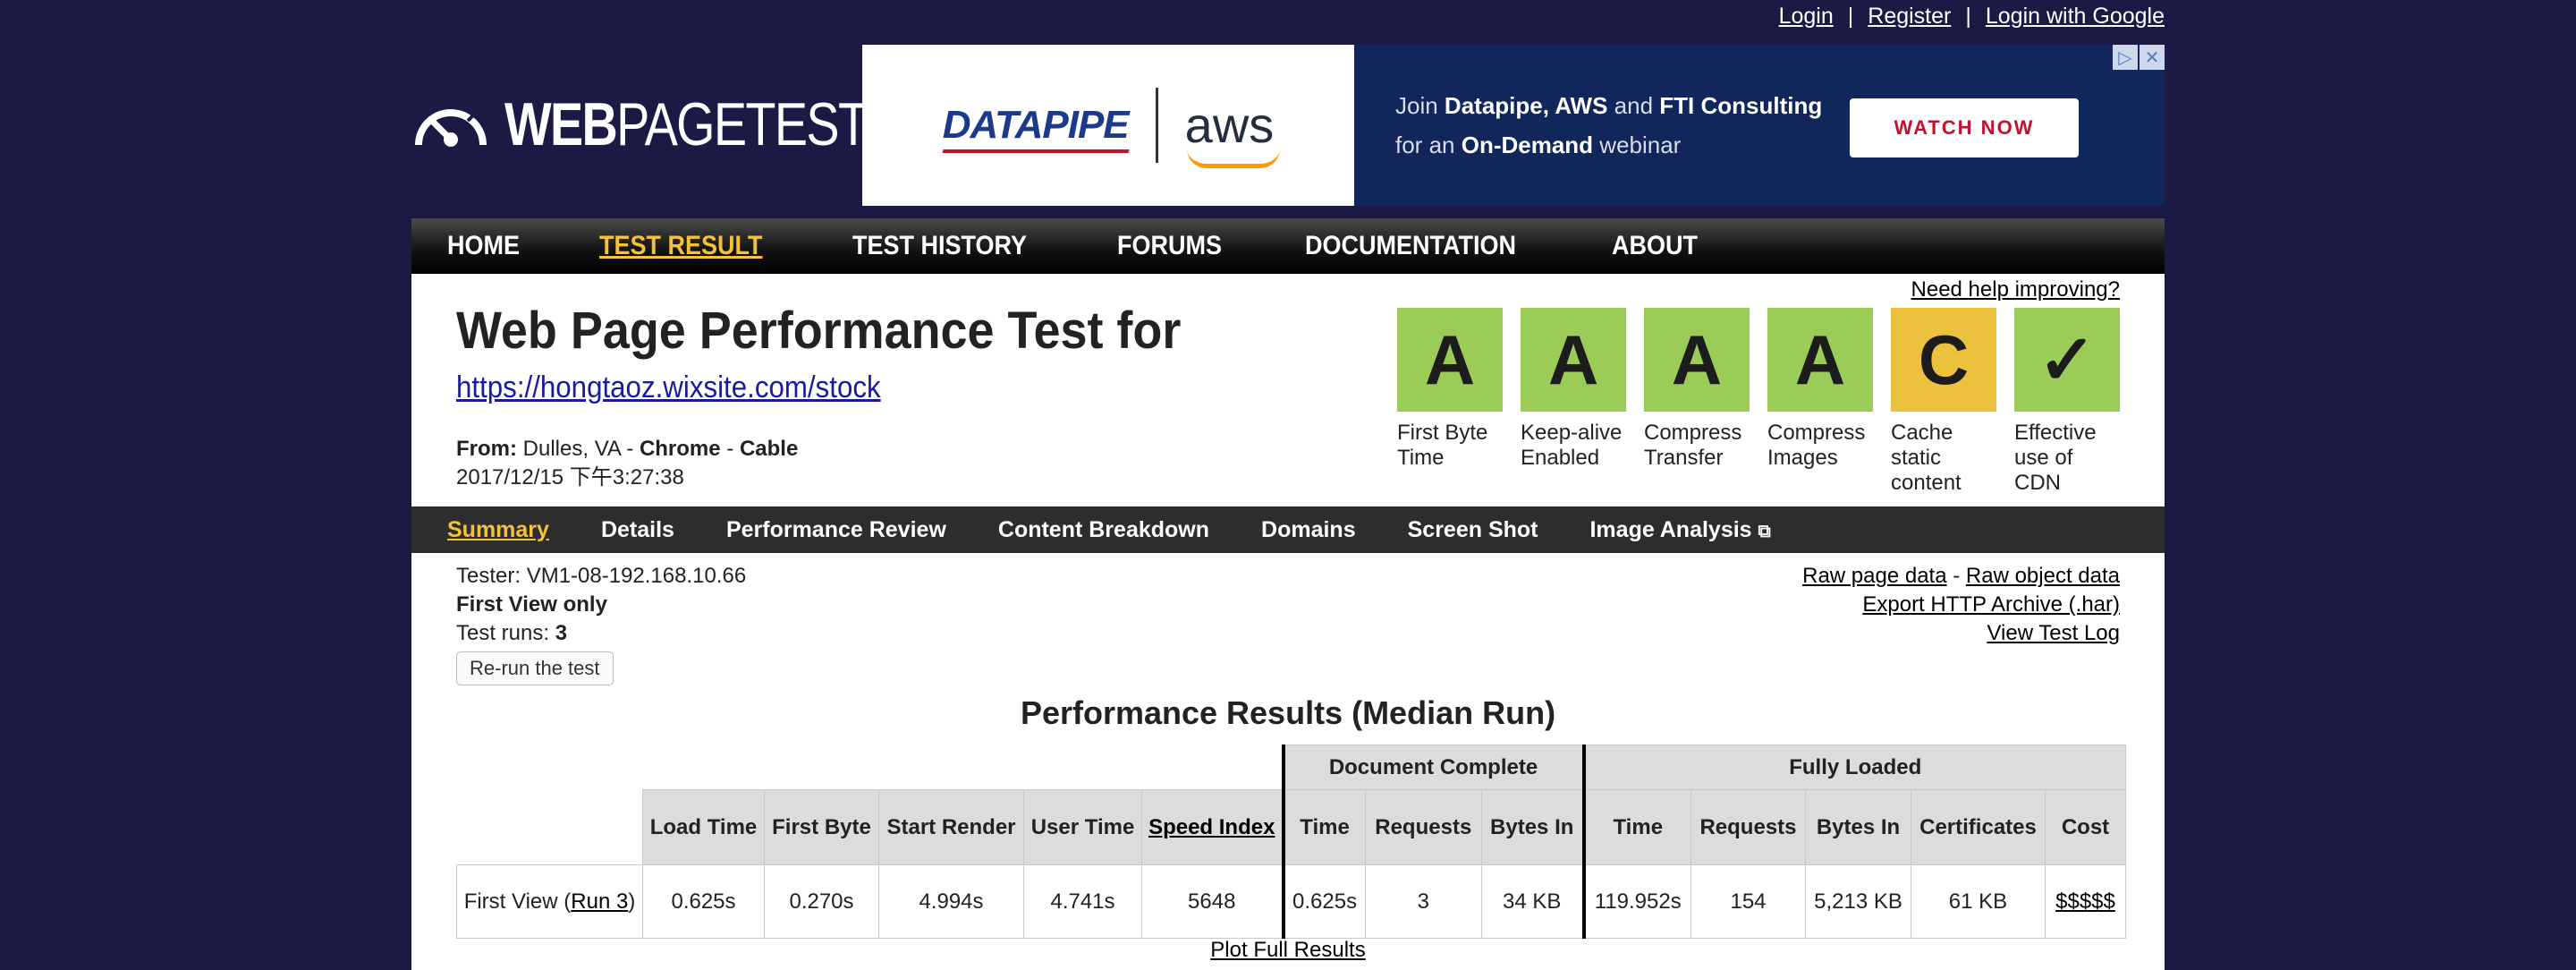 The image size is (2576, 970). I want to click on cell-start-render: 4.994s, so click(951, 901).